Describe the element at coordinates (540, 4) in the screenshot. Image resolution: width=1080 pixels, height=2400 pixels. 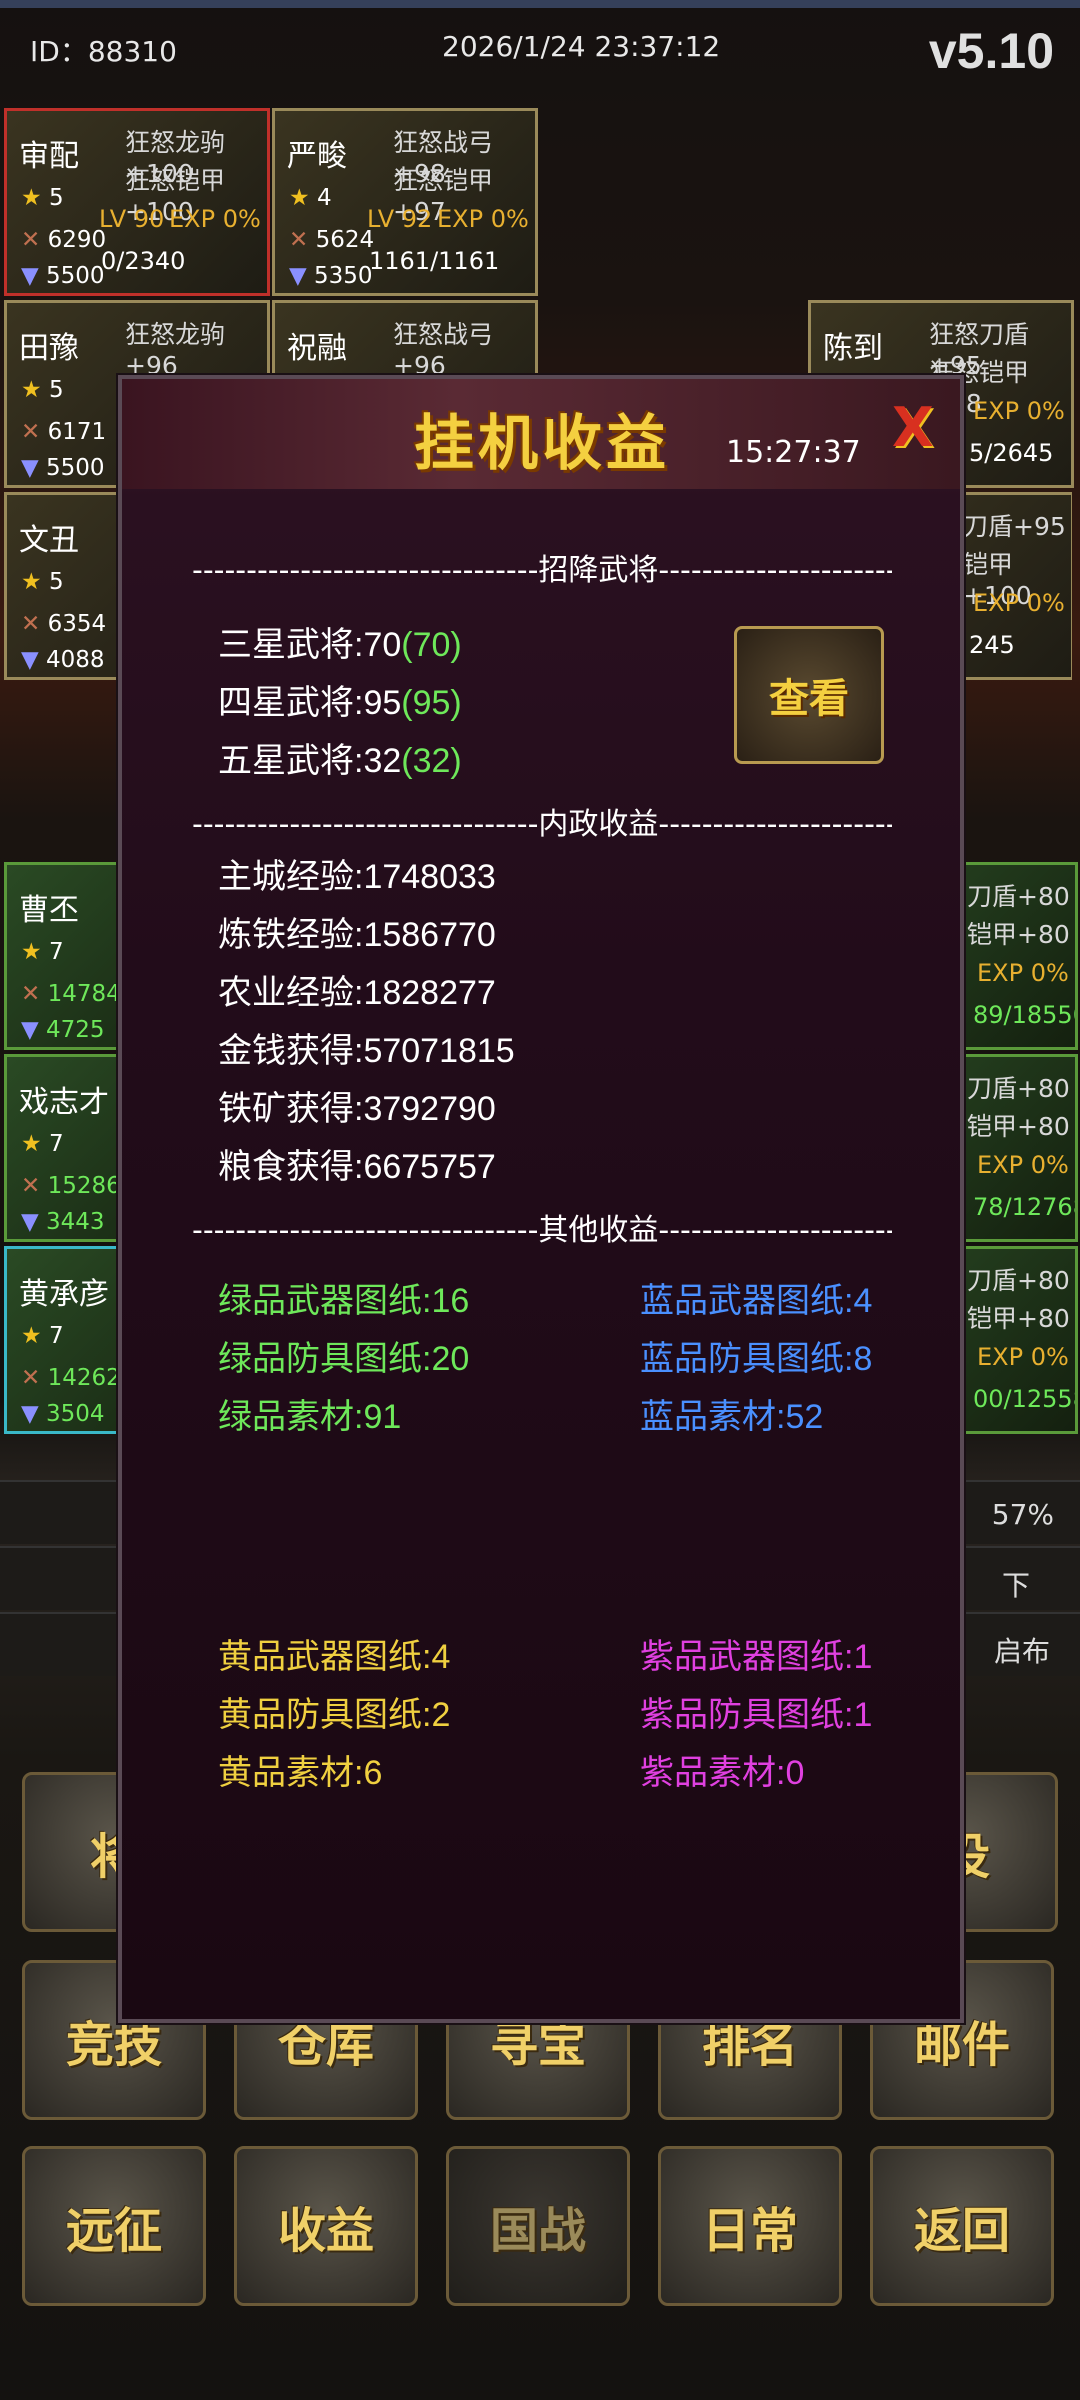
I see `top-strip` at that location.